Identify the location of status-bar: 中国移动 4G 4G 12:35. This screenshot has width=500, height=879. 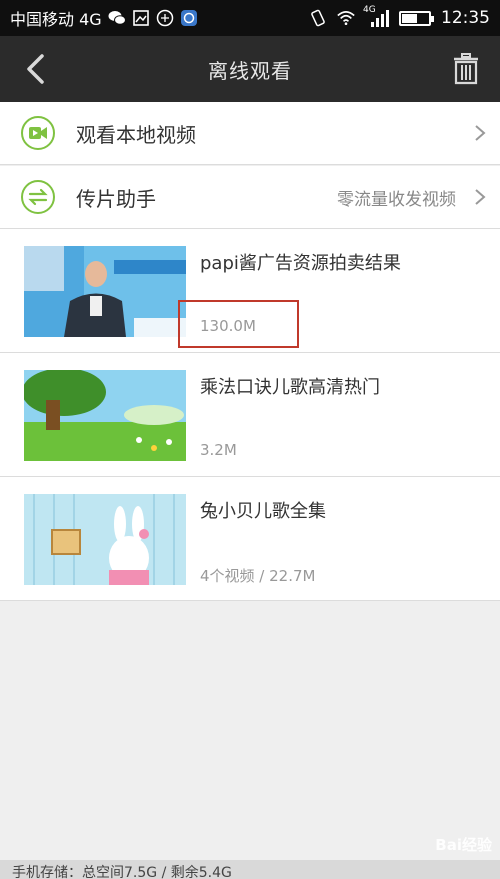
(250, 18).